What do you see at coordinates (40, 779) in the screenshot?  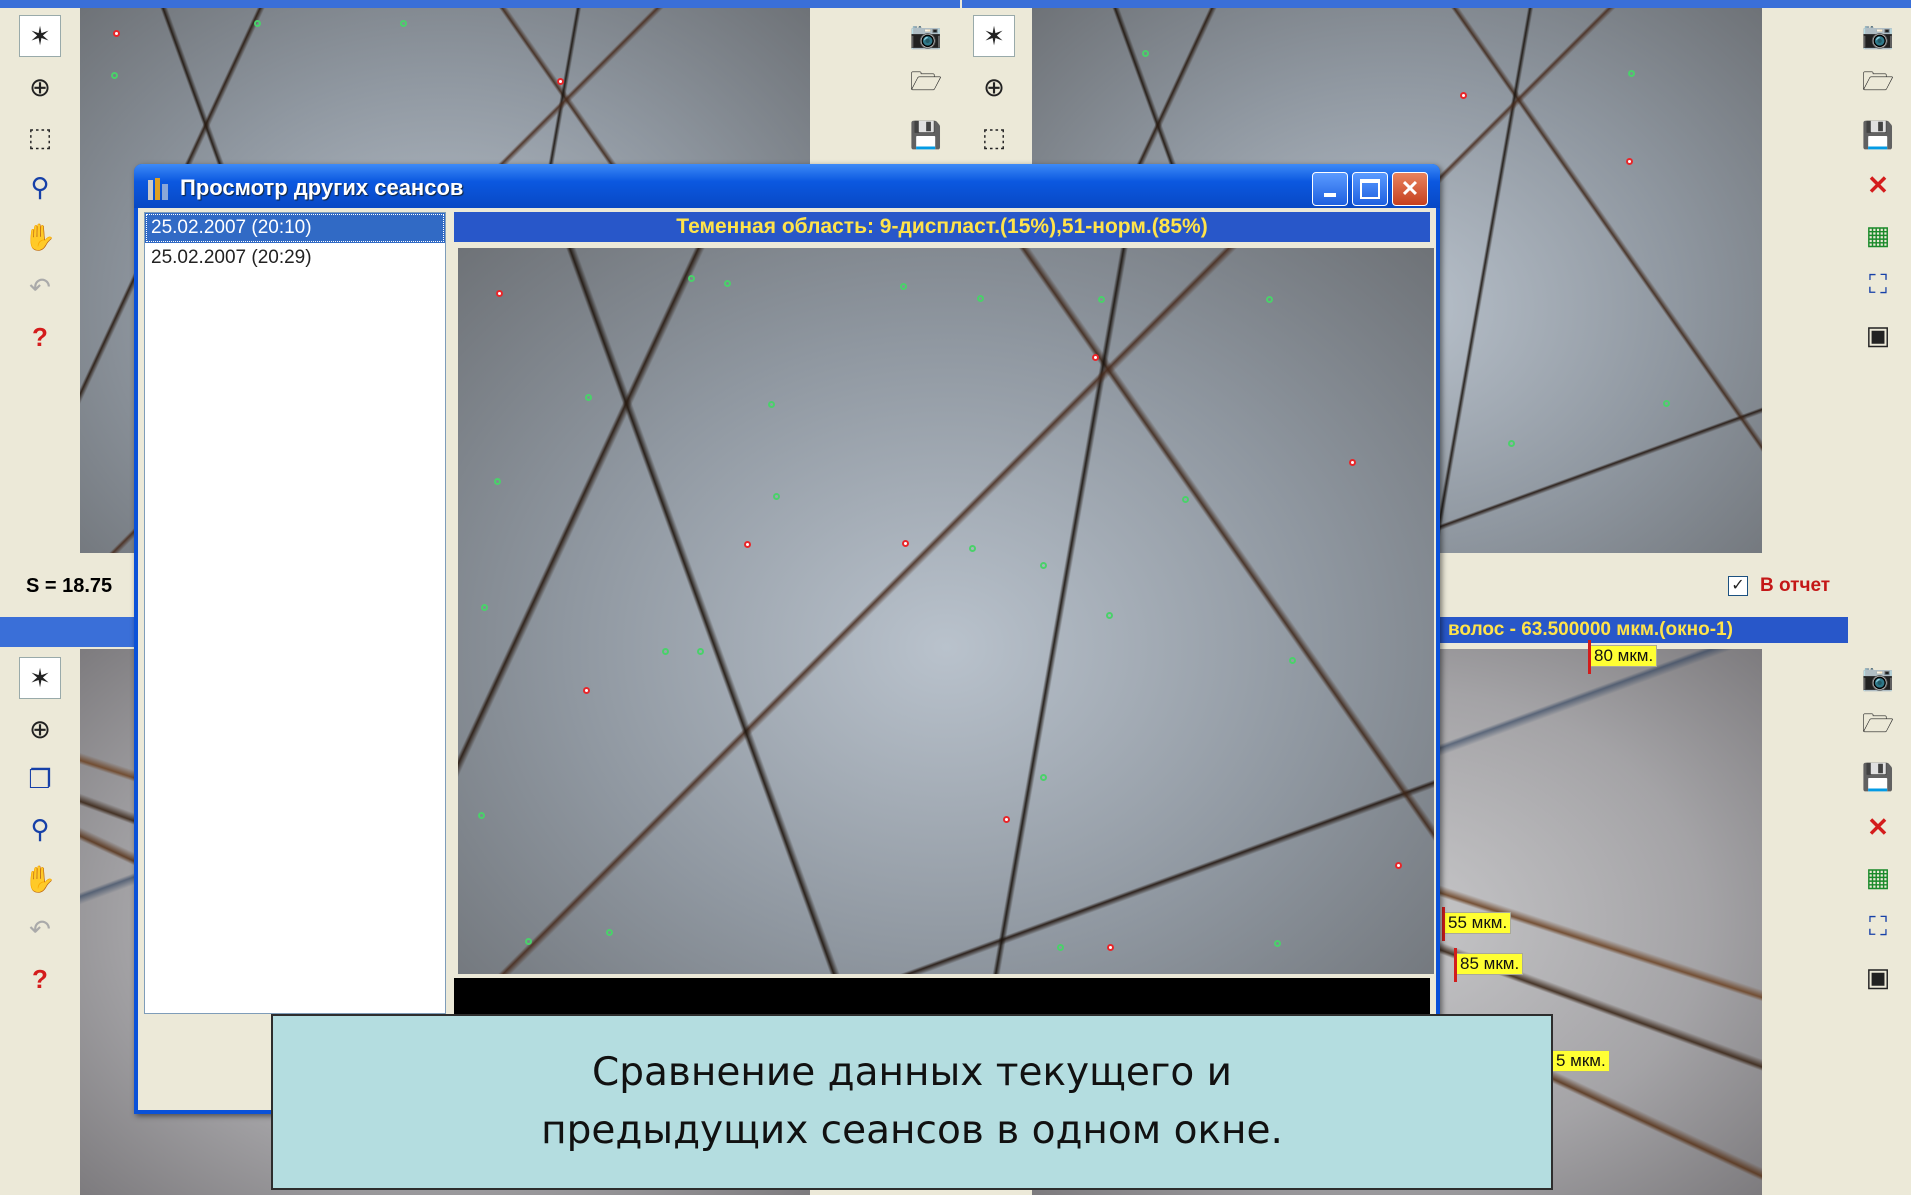 I see `layers-icon: ❐` at bounding box center [40, 779].